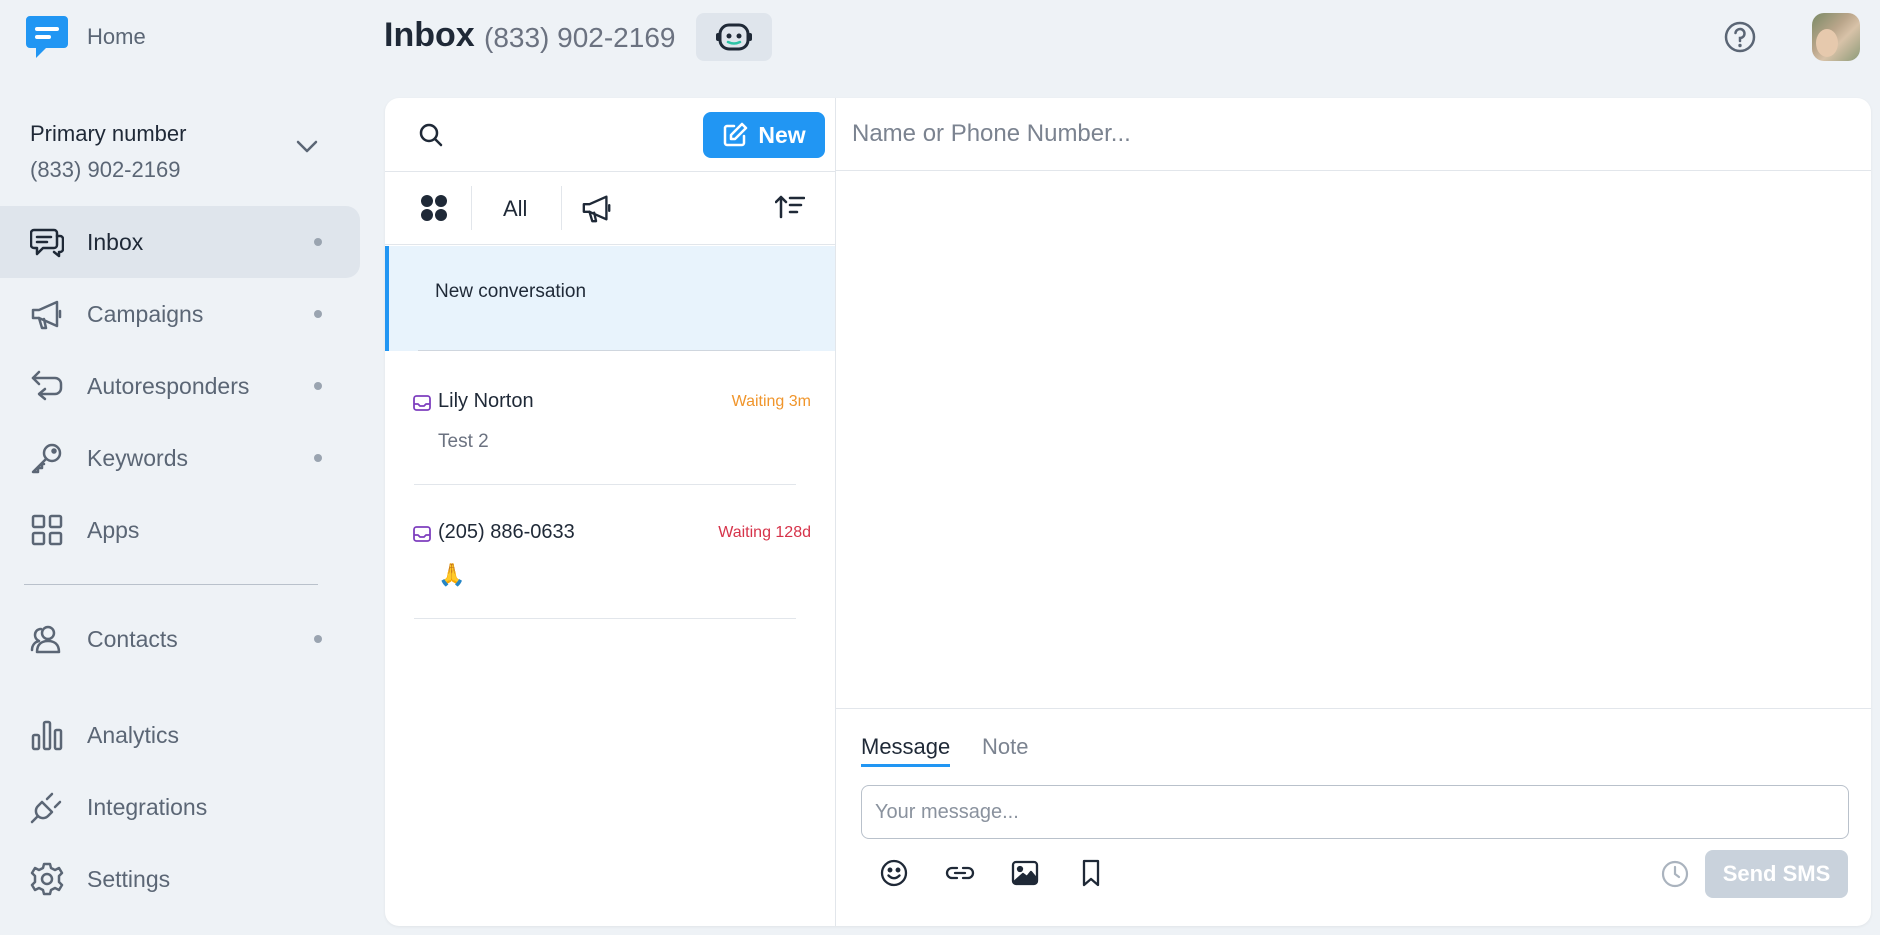 The image size is (1880, 935). I want to click on sidebar-item-inbox: Inbox, so click(180, 242).